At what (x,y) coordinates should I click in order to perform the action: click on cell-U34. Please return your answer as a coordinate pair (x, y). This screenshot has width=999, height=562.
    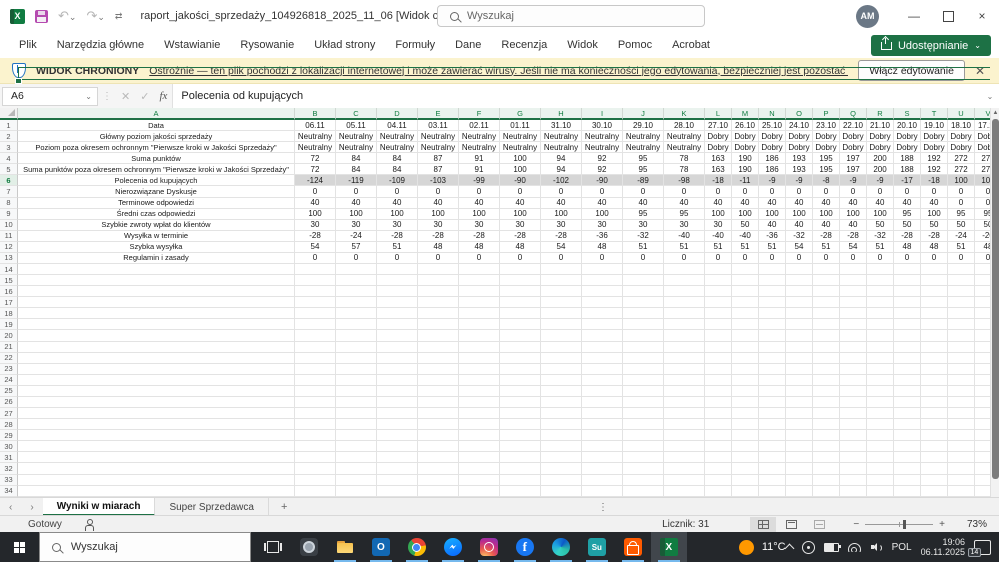
    Looking at the image, I should click on (961, 491).